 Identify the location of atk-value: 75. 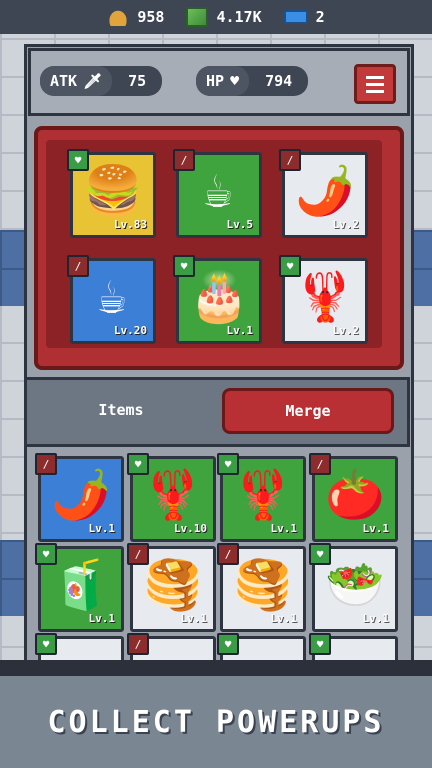
(137, 81).